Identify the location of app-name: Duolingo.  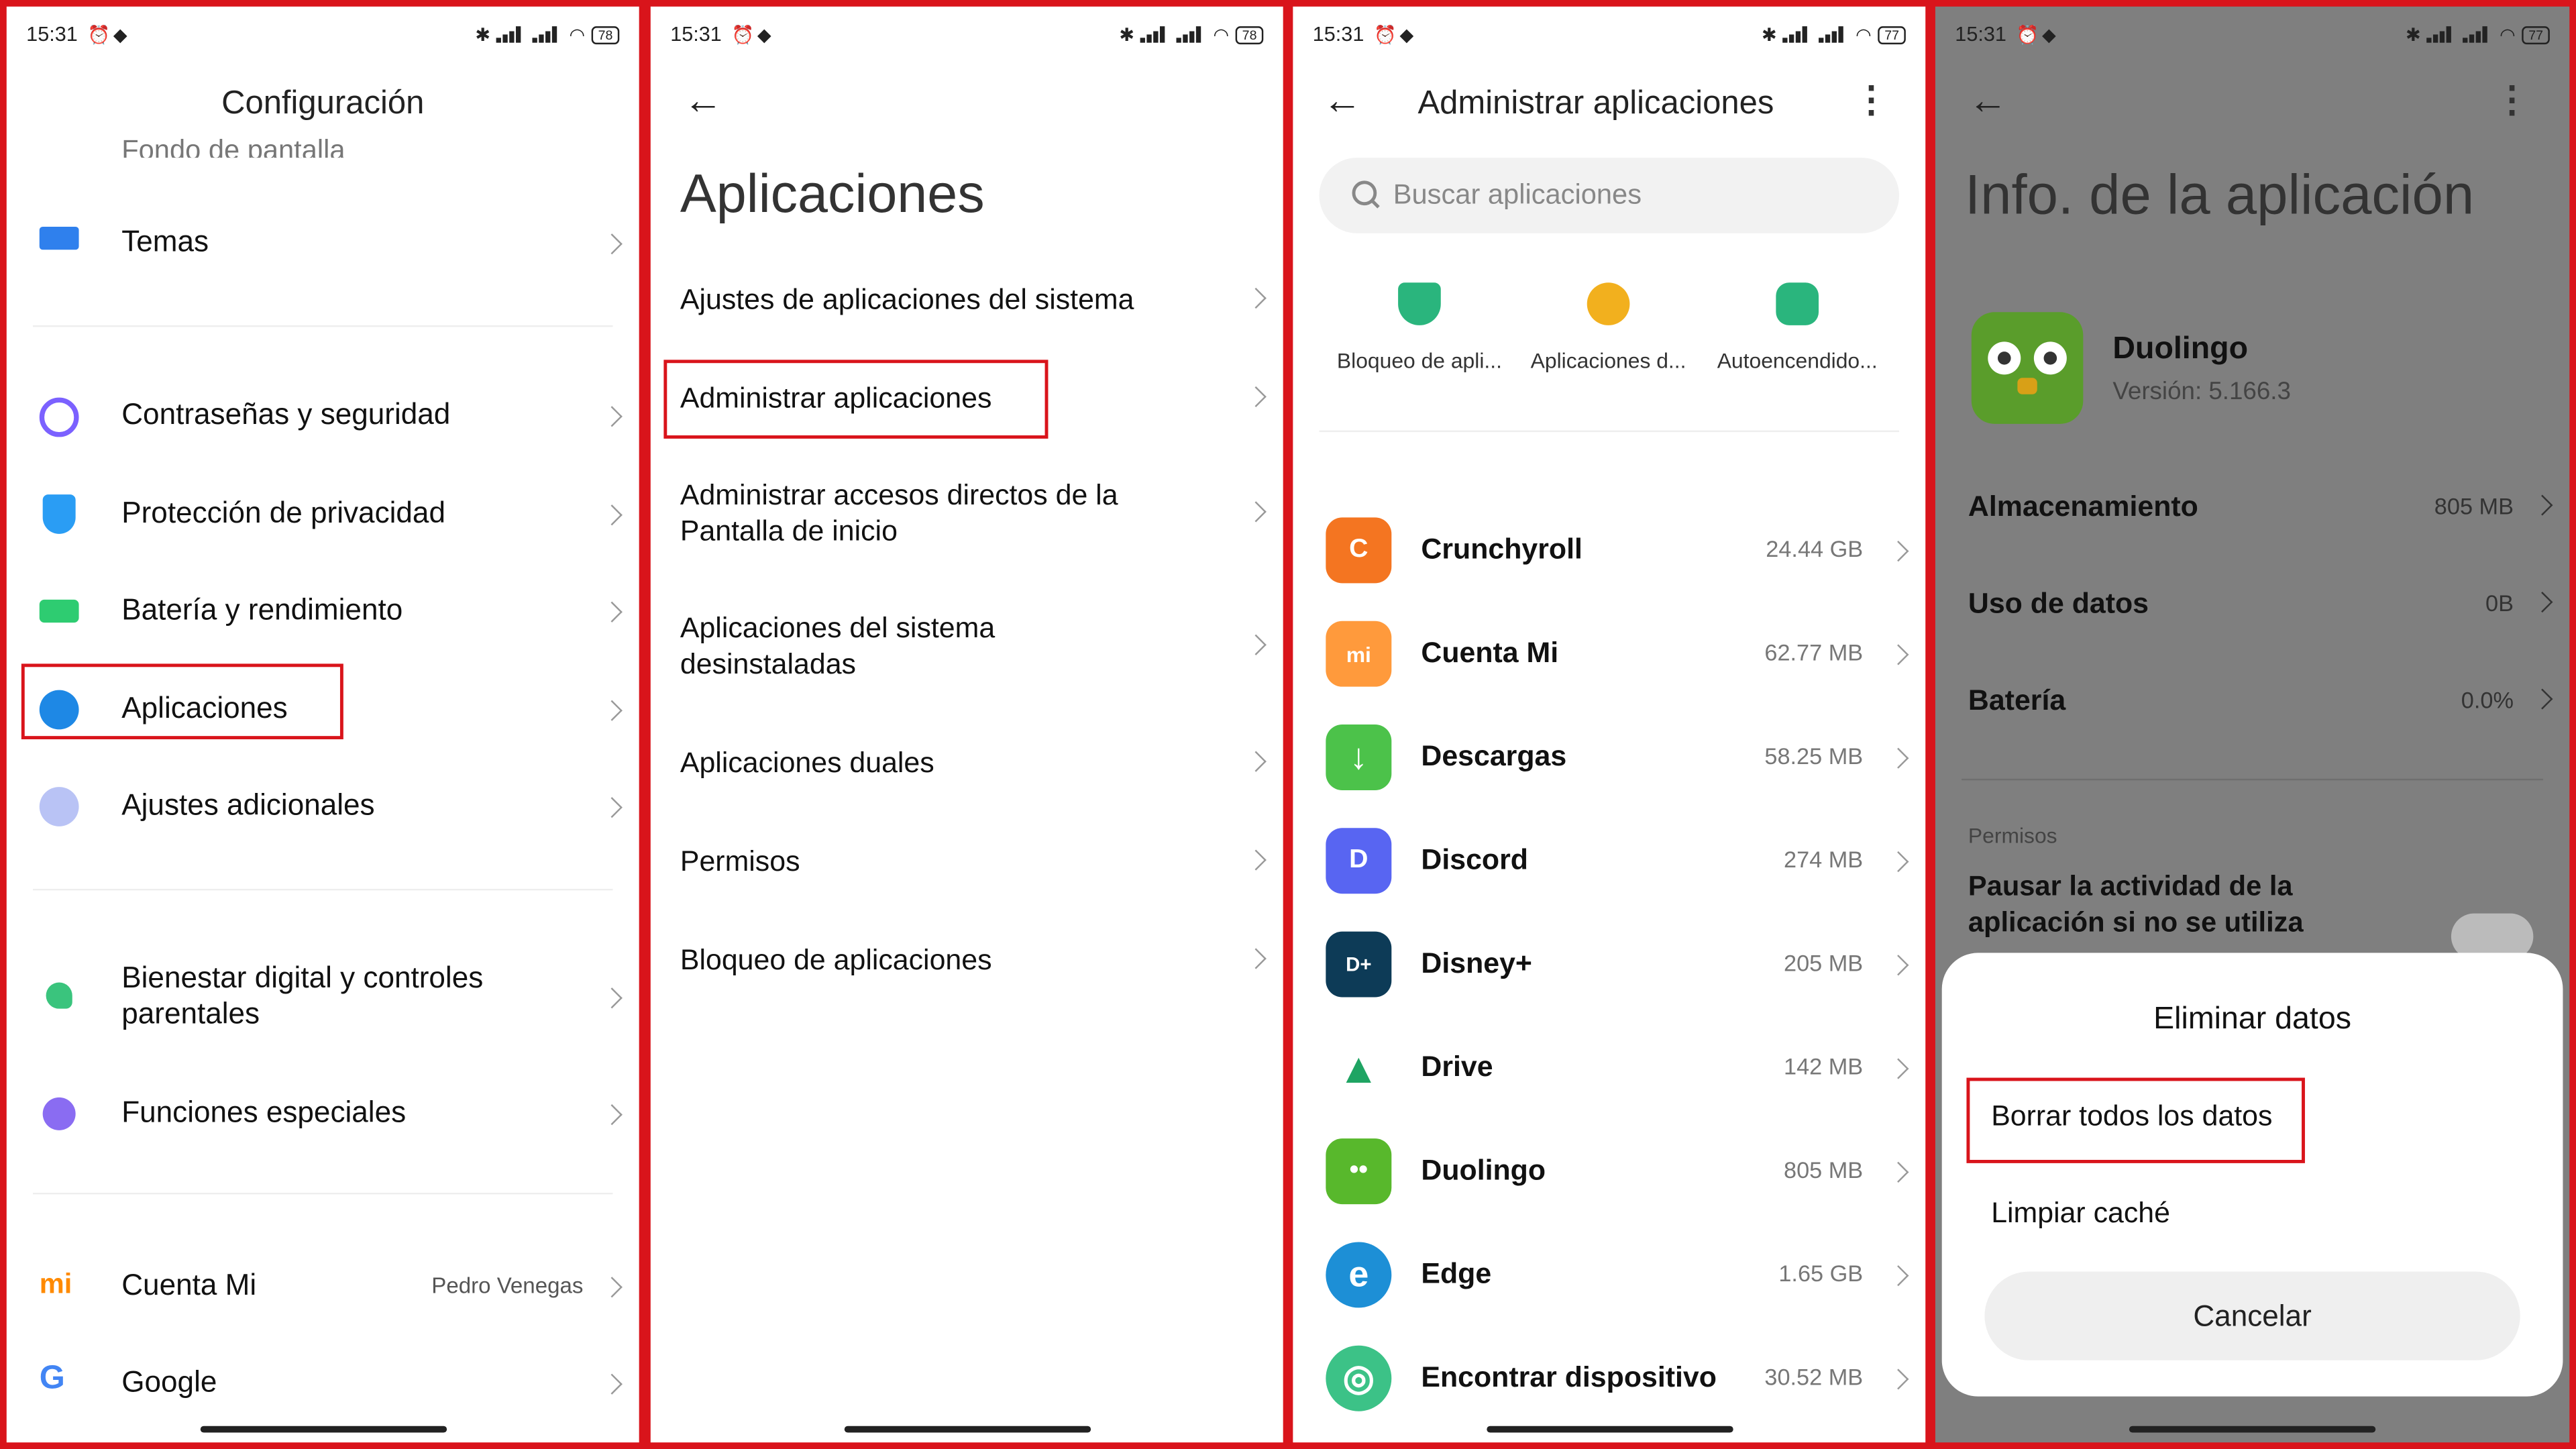
(2180, 349).